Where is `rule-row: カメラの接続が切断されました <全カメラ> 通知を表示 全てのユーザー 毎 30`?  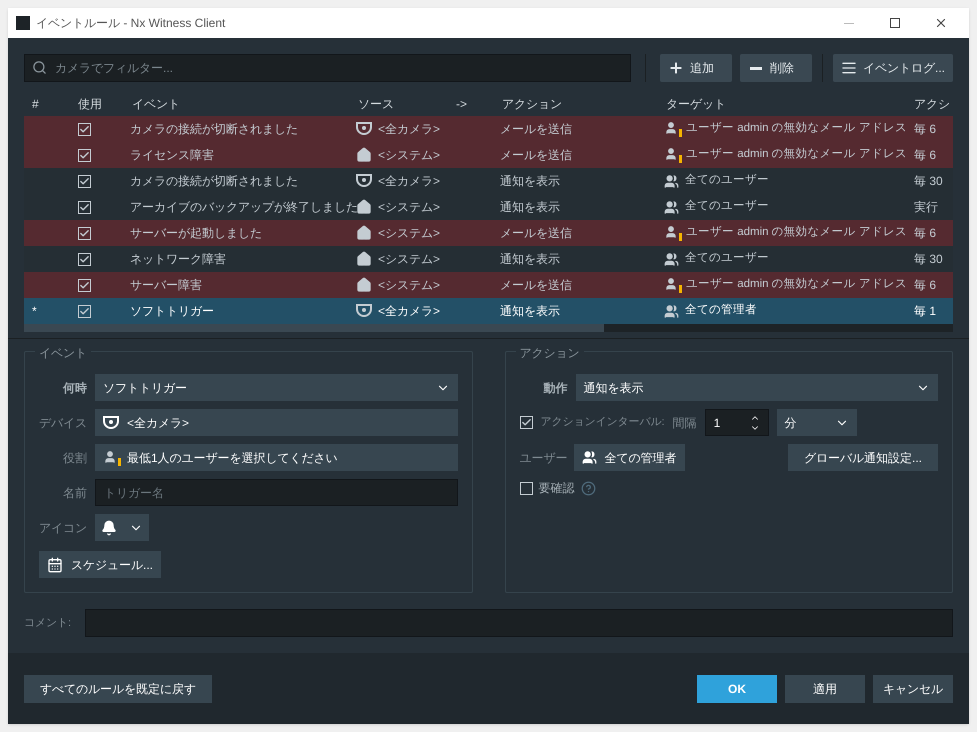
rule-row: カメラの接続が切断されました <全カメラ> 通知を表示 全てのユーザー 毎 30 is located at coordinates (488, 181).